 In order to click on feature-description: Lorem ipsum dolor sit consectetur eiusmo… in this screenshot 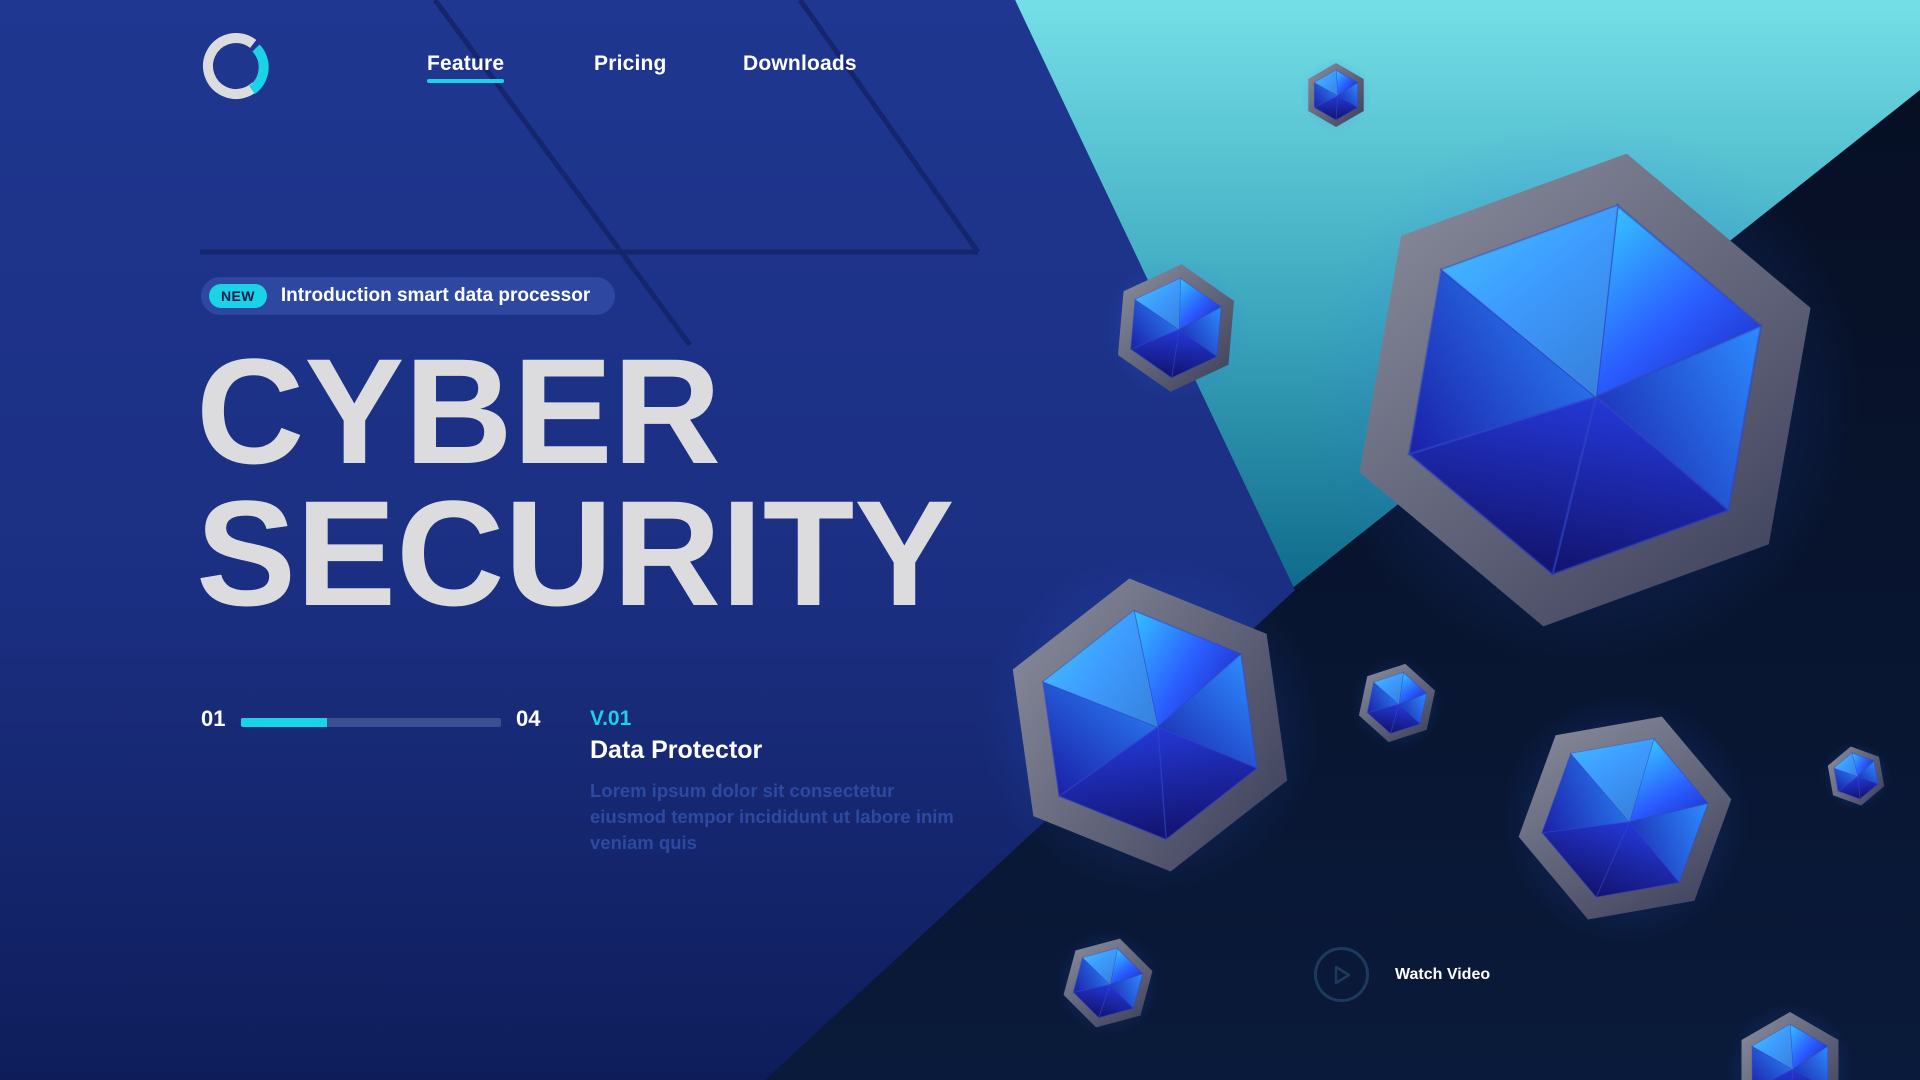, I will do `click(772, 816)`.